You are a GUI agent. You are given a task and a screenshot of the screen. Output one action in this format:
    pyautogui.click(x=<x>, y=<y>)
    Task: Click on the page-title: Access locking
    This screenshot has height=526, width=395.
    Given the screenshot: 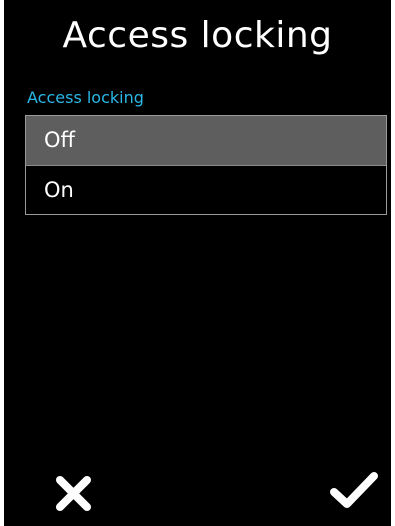 What is the action you would take?
    pyautogui.click(x=197, y=35)
    